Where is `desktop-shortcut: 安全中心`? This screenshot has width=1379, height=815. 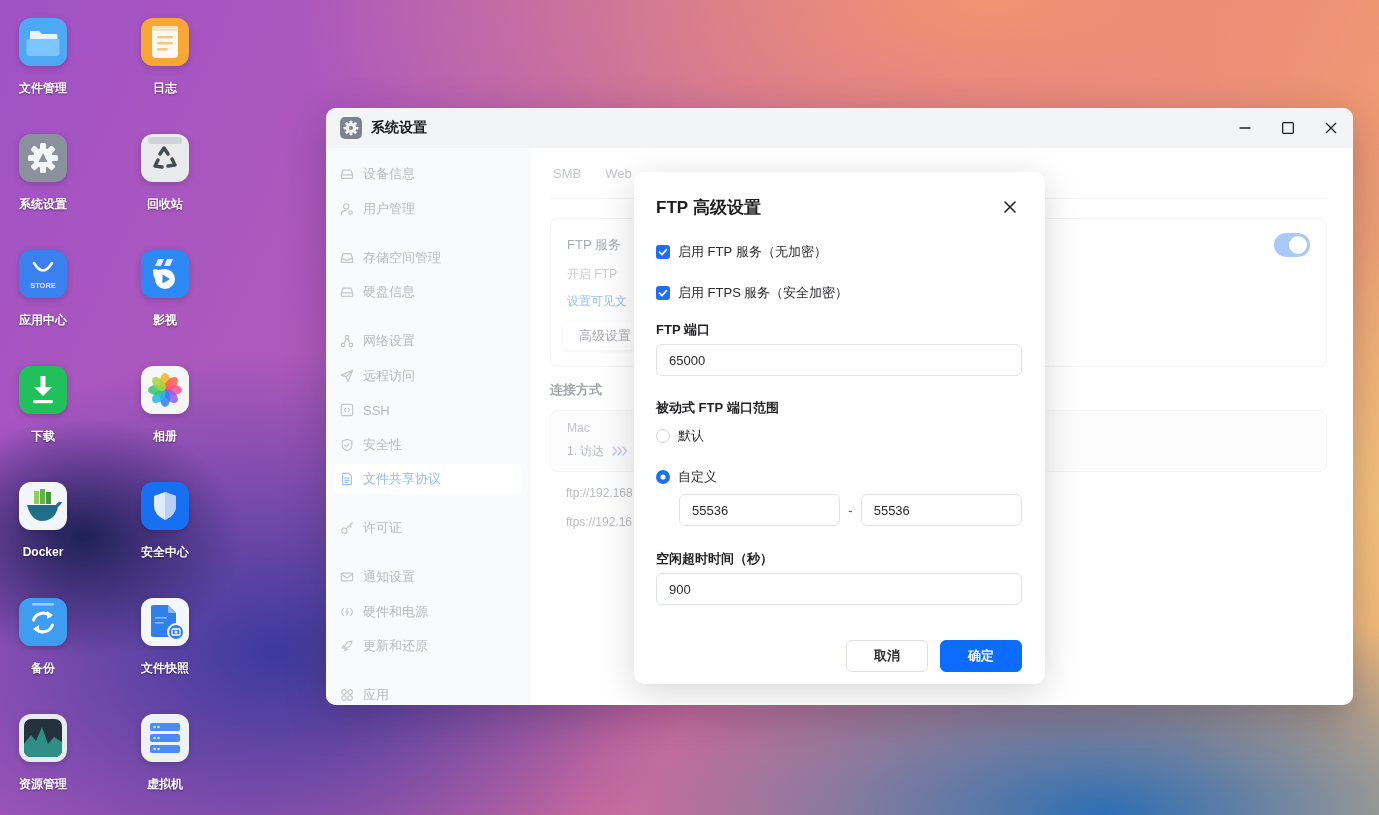
desktop-shortcut: 安全中心 is located at coordinates (165, 521).